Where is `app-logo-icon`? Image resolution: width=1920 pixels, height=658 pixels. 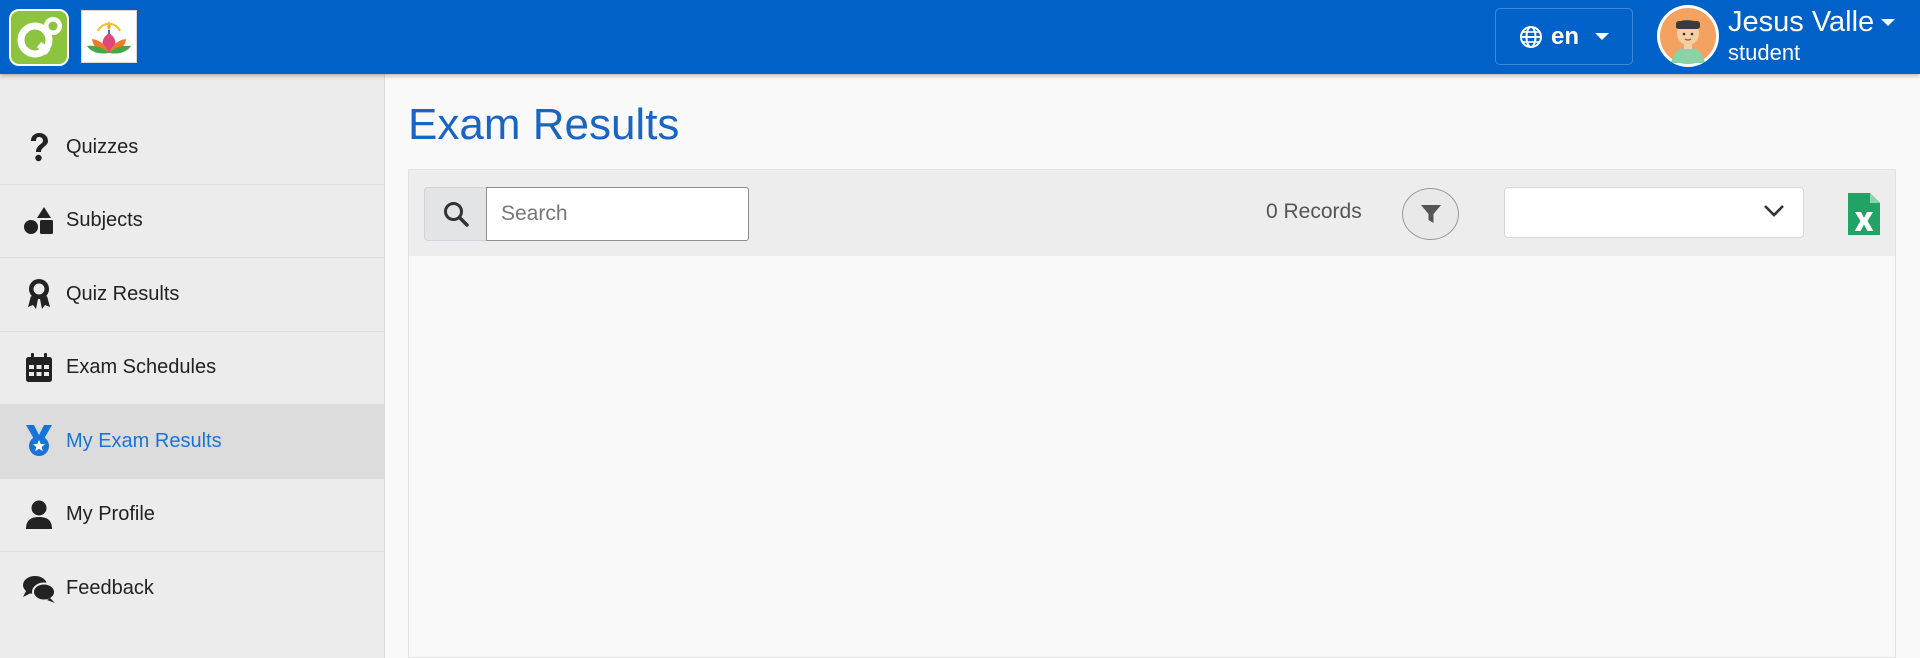 app-logo-icon is located at coordinates (39, 37).